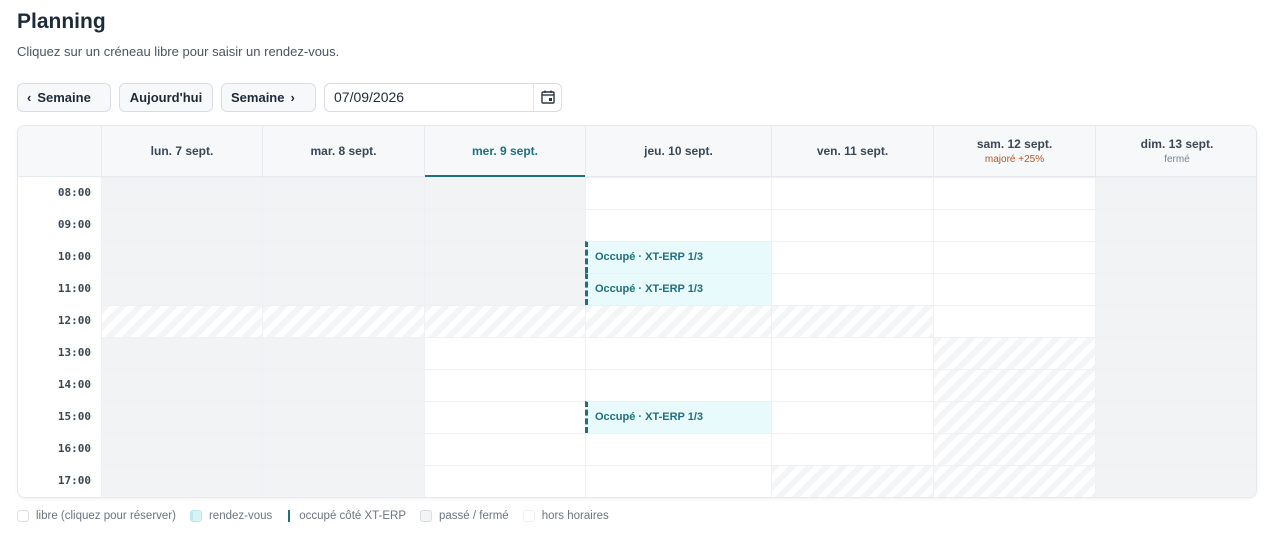 The height and width of the screenshot is (540, 1275). Describe the element at coordinates (852, 151) in the screenshot. I see `day-header-4: ven. 11 sept.` at that location.